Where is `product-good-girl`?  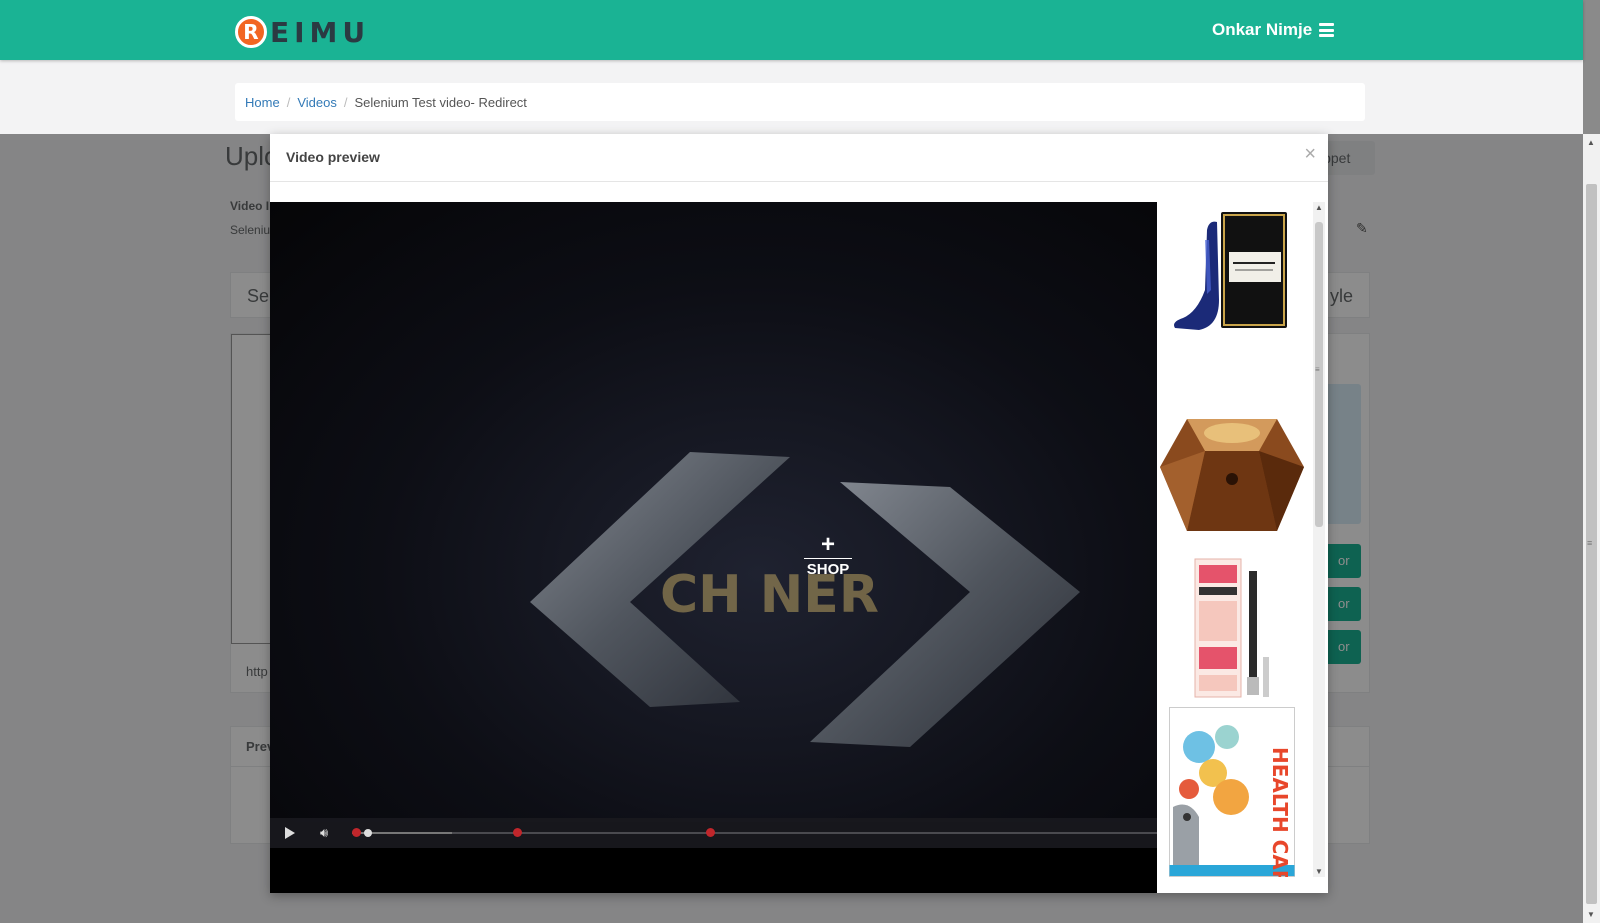
product-good-girl is located at coordinates (1230, 275).